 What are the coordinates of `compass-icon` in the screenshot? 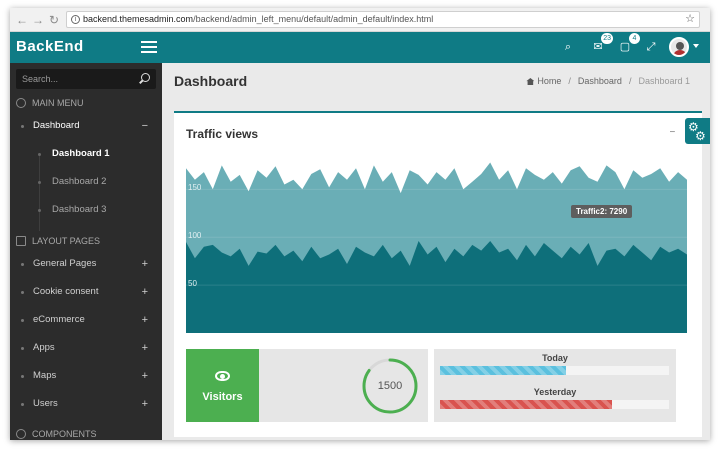 It's located at (21, 103).